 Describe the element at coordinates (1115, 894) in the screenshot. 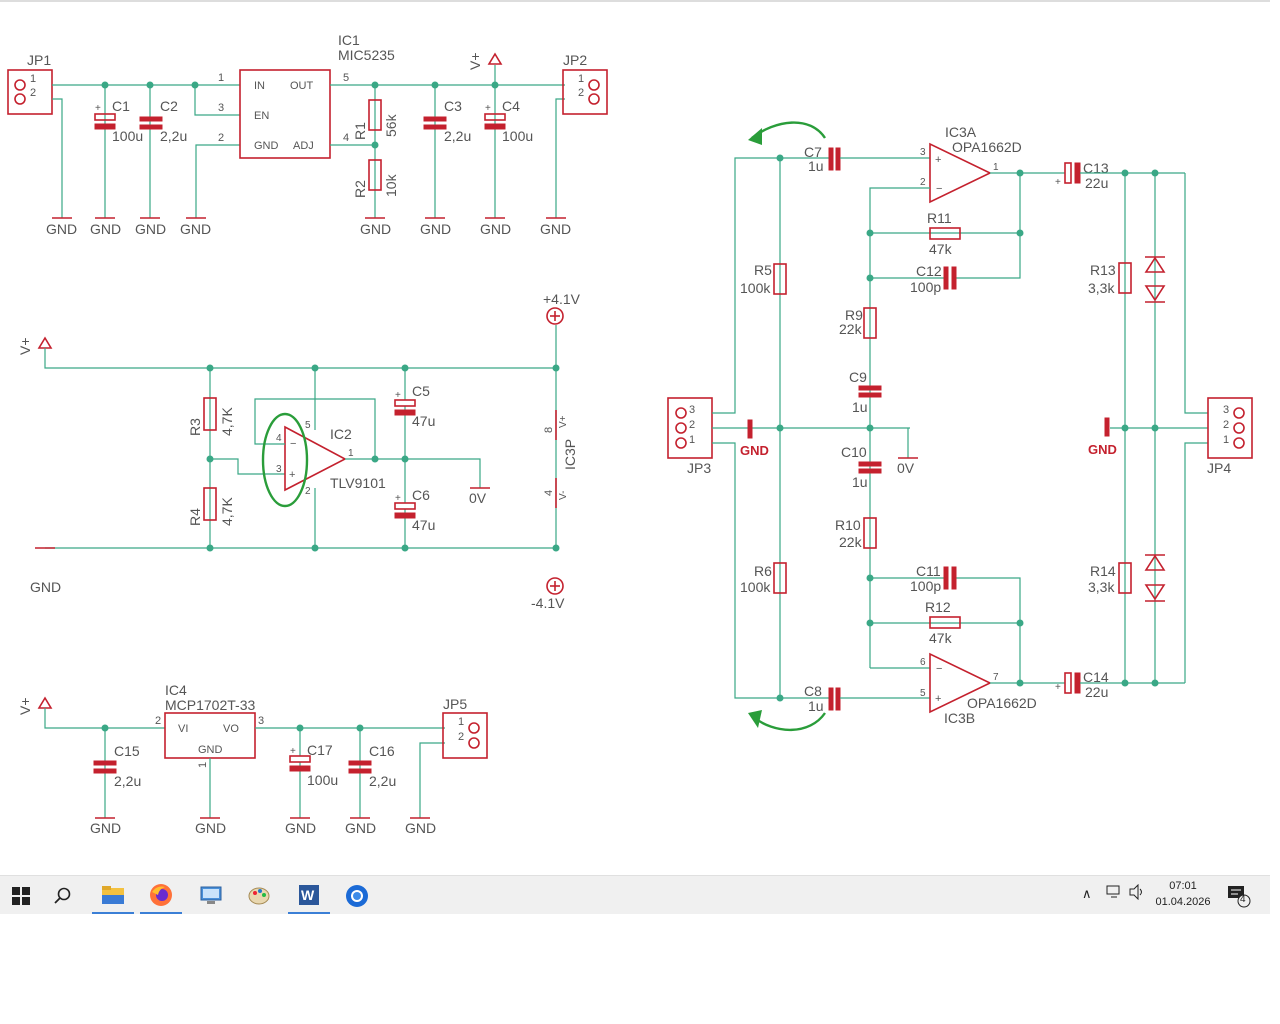

I see `network-icon` at that location.